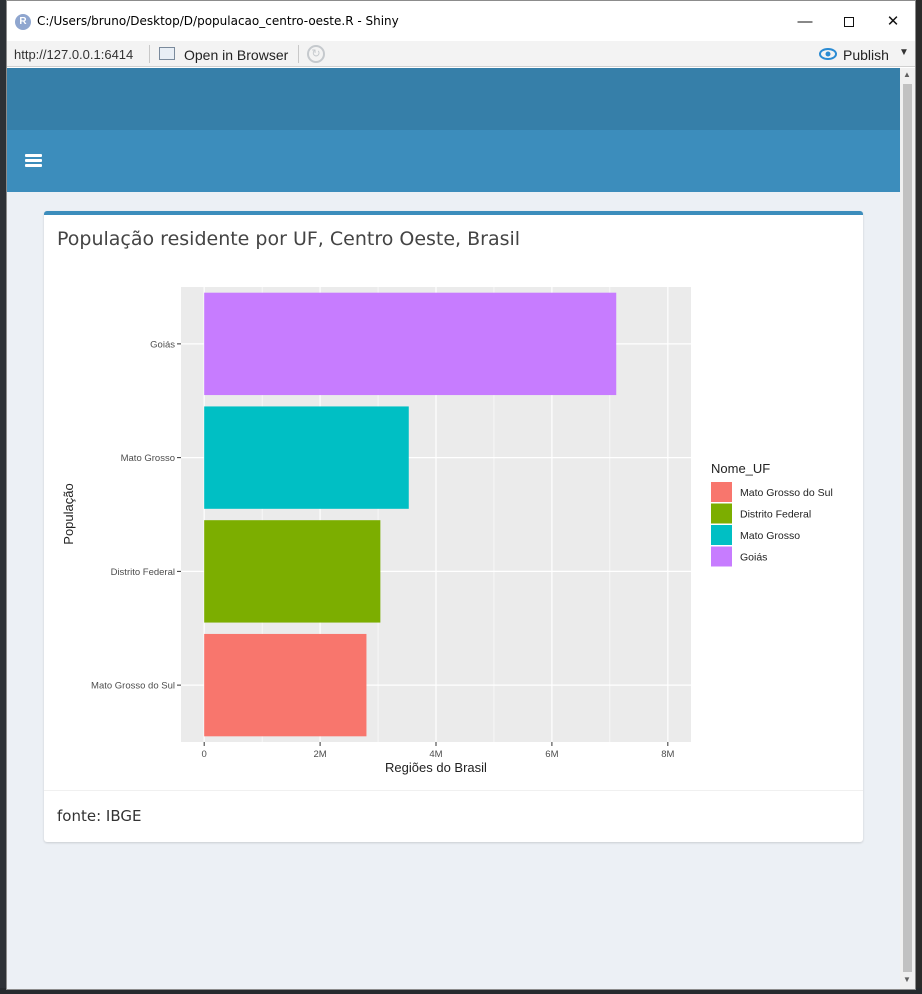  I want to click on x-axis-title: Regiões do Brasil, so click(436, 767).